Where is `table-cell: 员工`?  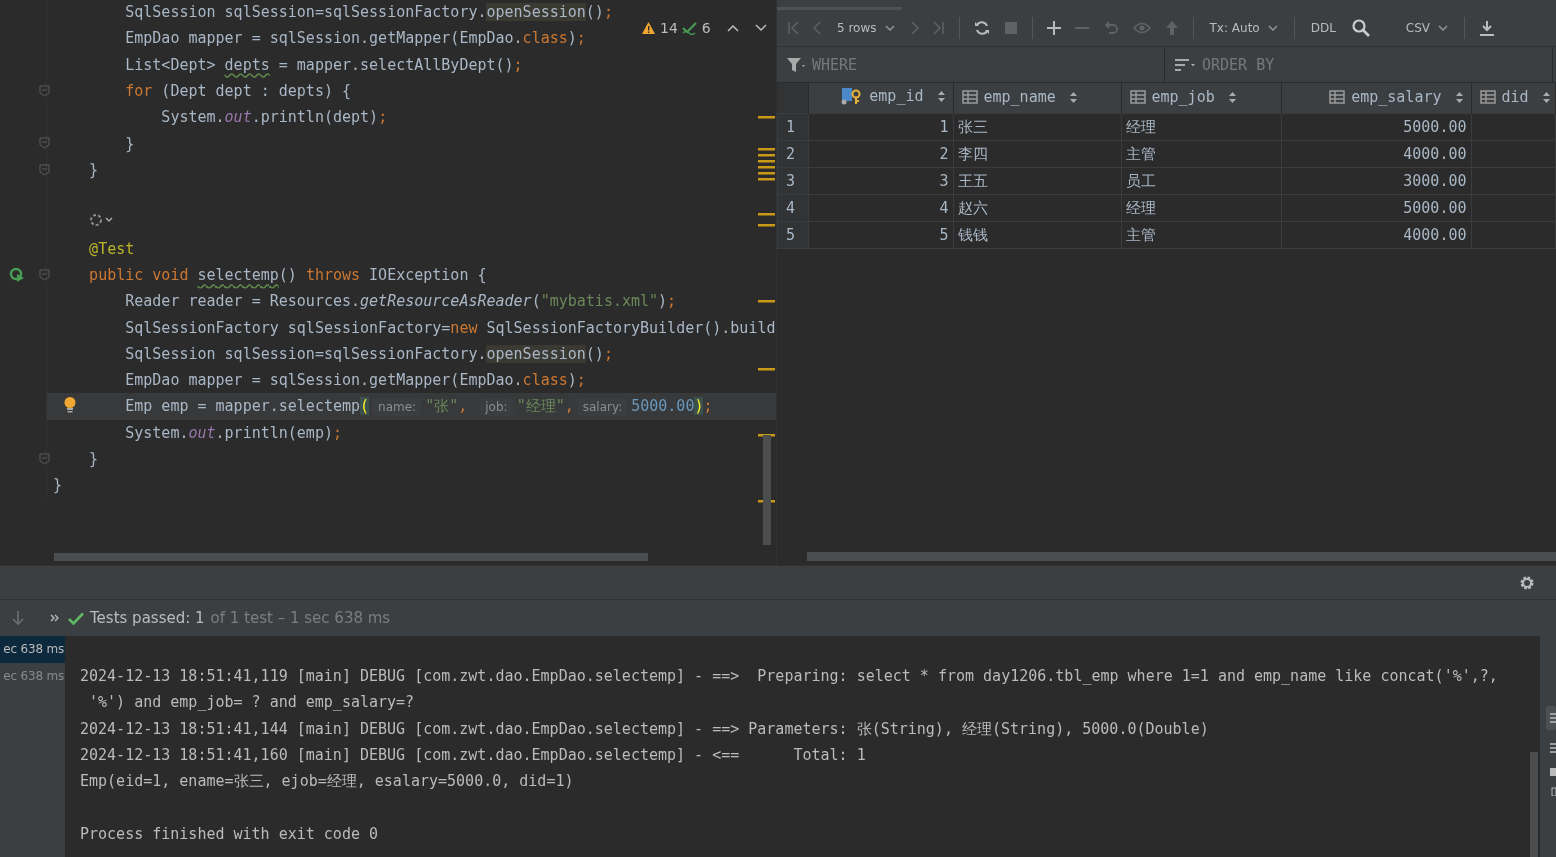 table-cell: 员工 is located at coordinates (1201, 181).